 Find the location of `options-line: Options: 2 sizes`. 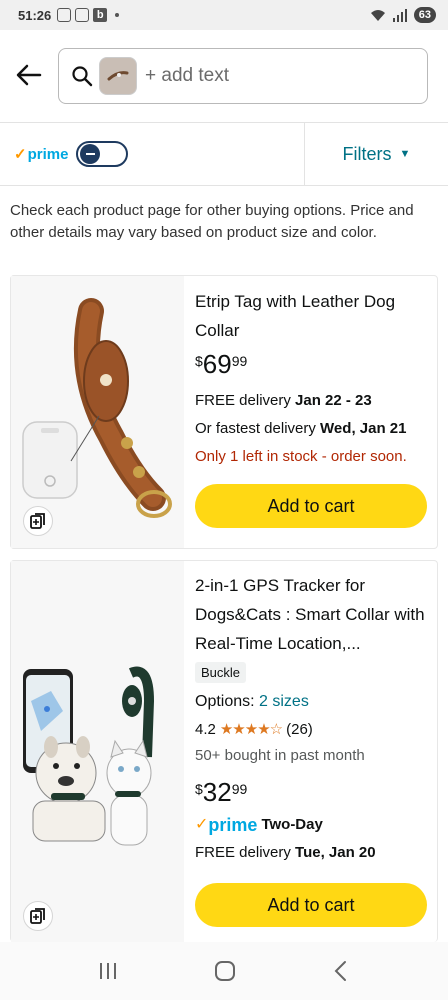

options-line: Options: 2 sizes is located at coordinates (252, 701).